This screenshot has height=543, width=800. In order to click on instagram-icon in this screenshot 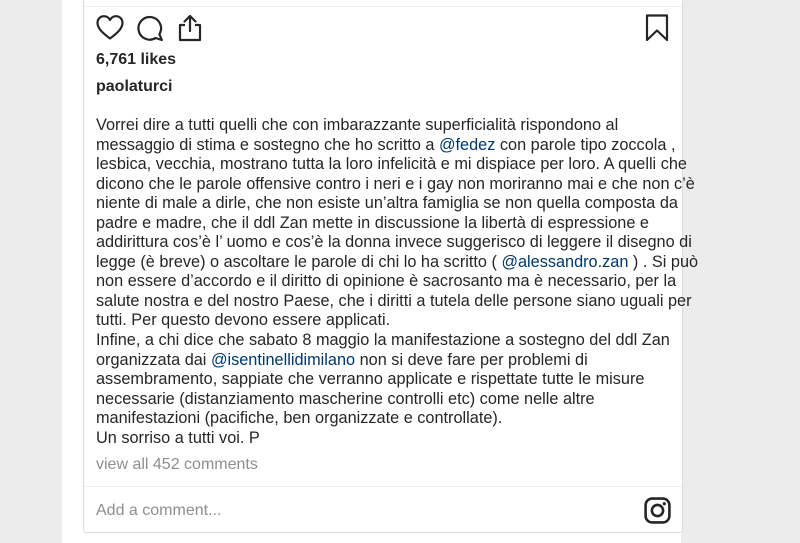, I will do `click(657, 513)`.